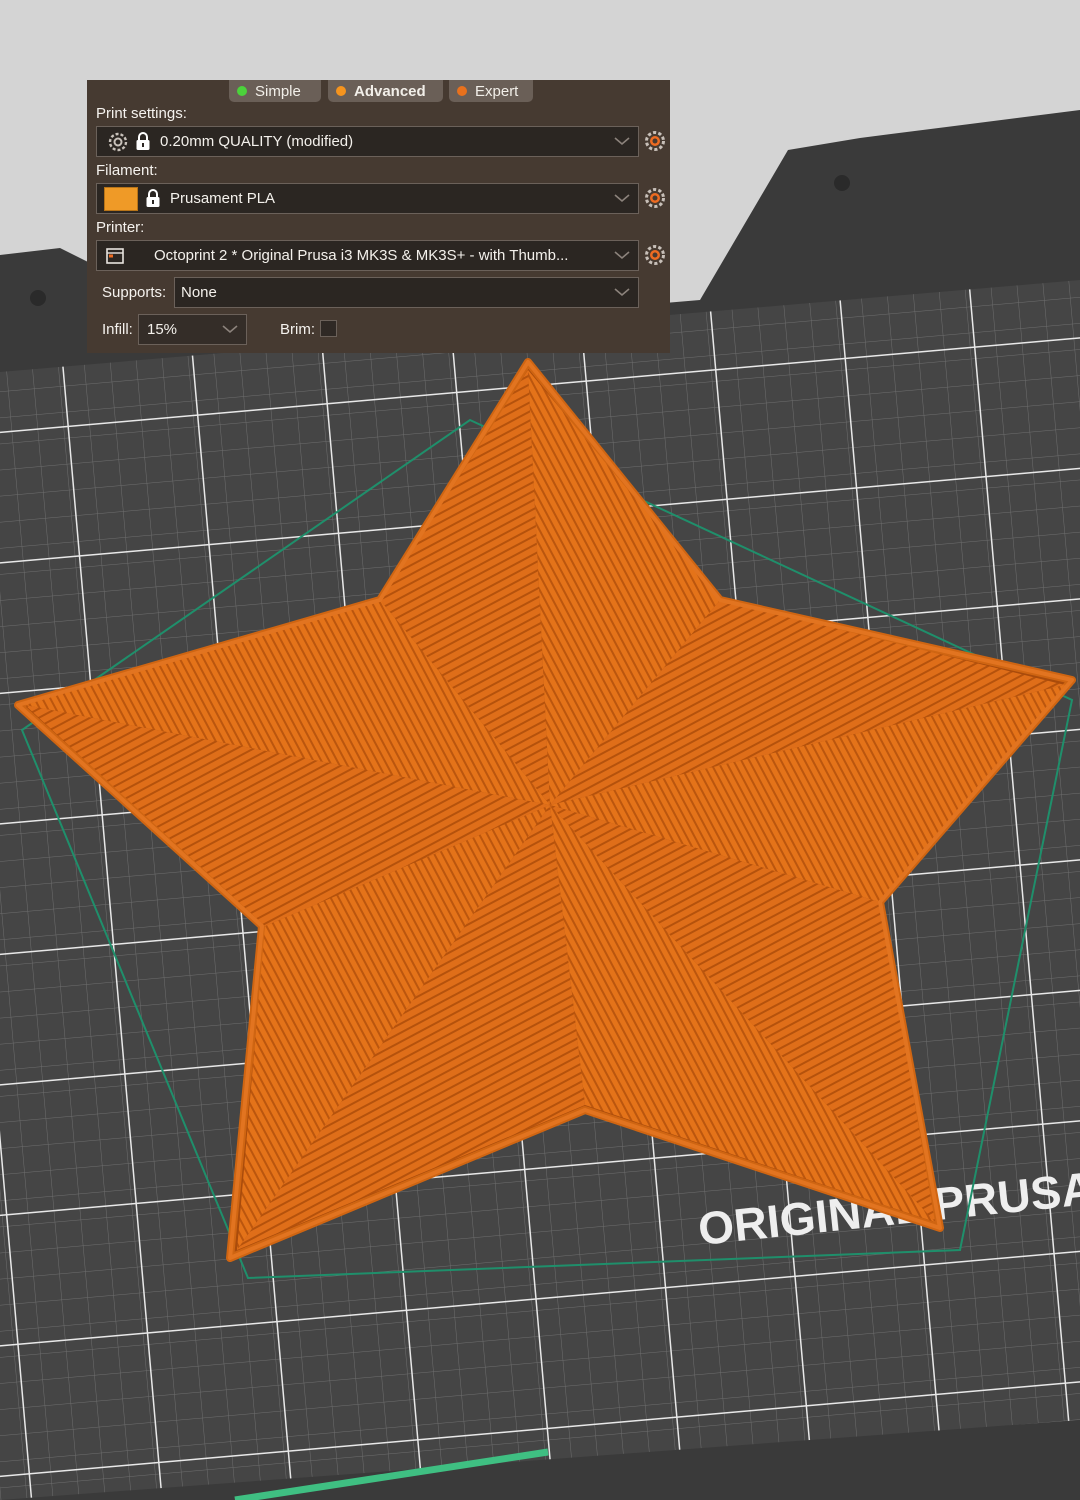 This screenshot has width=1080, height=1500. I want to click on brim-label: Brim:, so click(297, 329).